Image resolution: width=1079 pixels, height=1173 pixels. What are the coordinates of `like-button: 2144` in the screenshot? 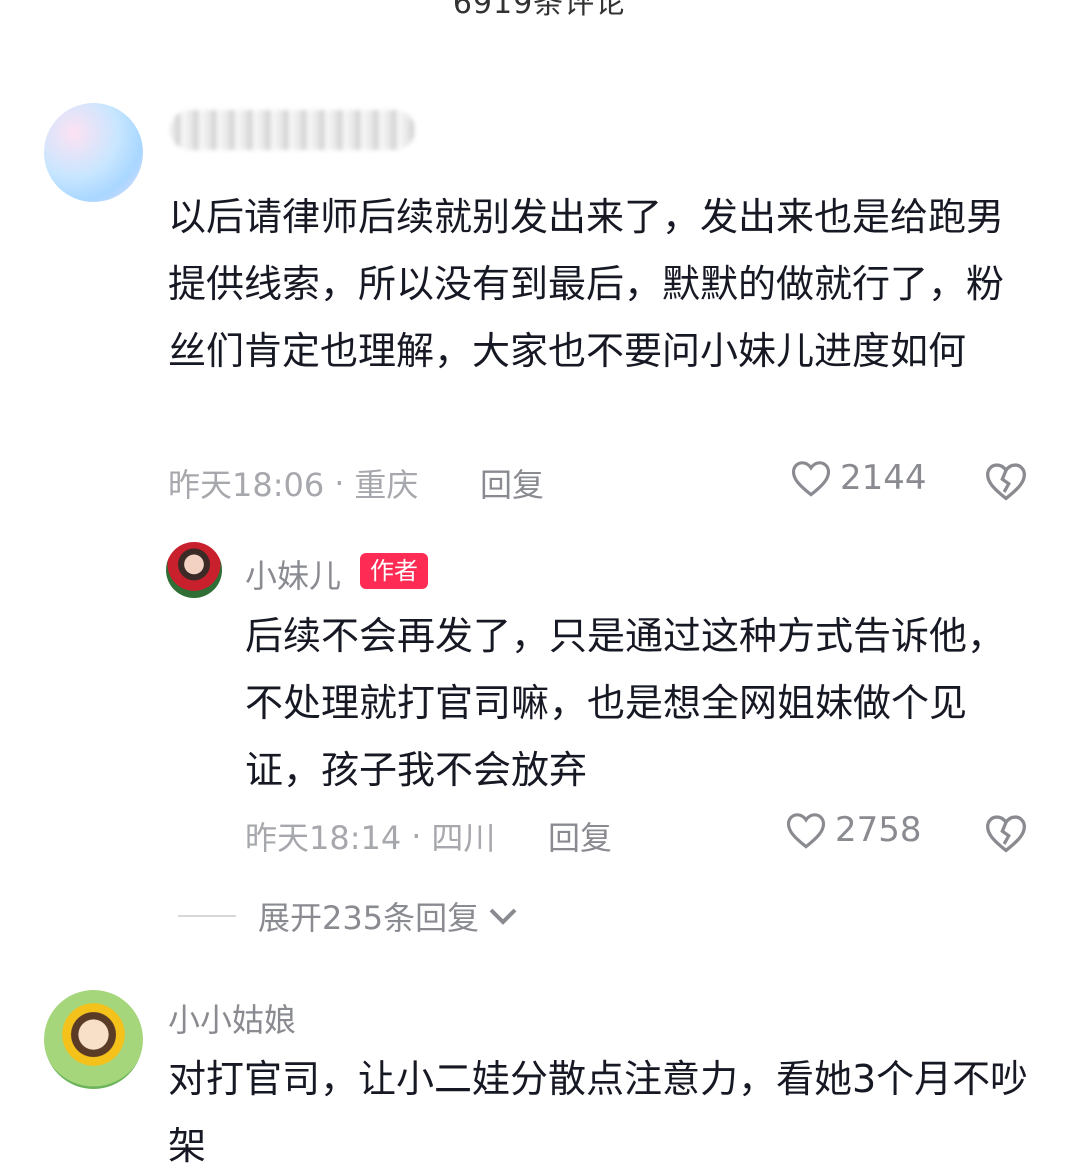 It's located at (858, 478).